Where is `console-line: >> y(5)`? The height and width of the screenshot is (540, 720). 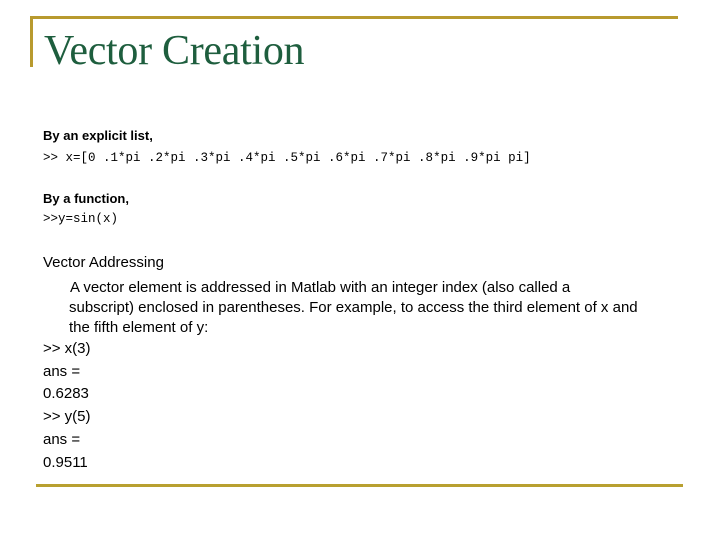 console-line: >> y(5) is located at coordinates (67, 416).